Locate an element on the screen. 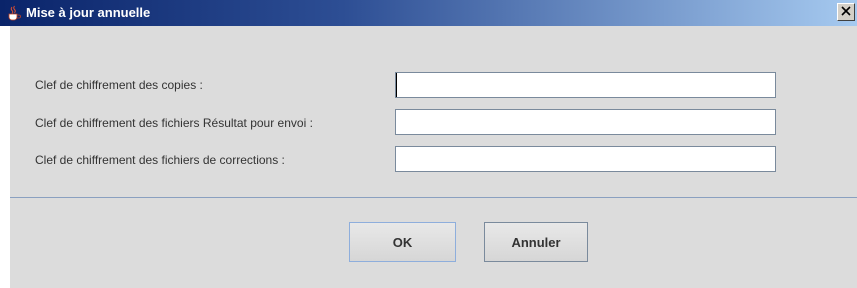 The width and height of the screenshot is (857, 288). copies-key-label: Clef de chiffrement des copies : is located at coordinates (119, 85).